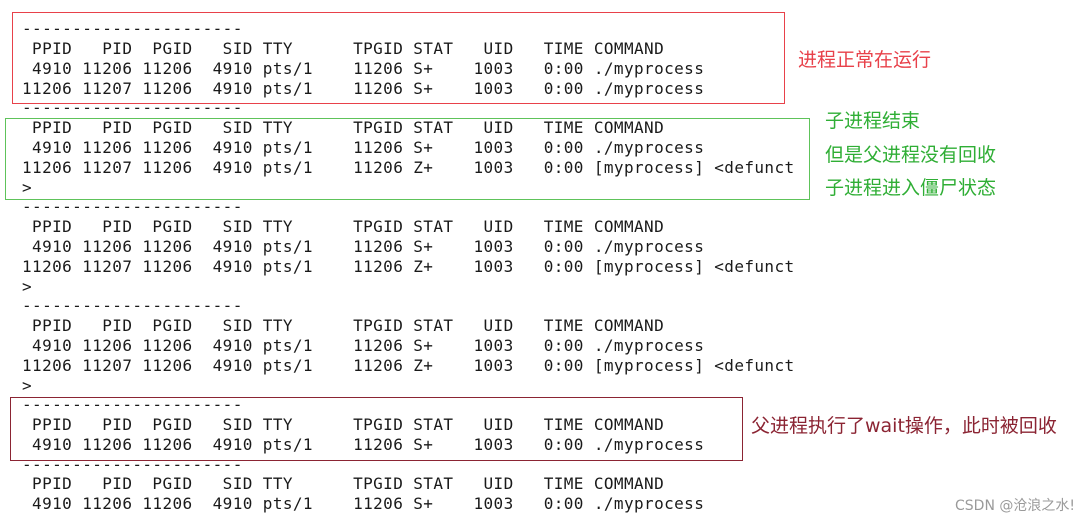  What do you see at coordinates (873, 121) in the screenshot?
I see `annotation-zombie-1: 子进程结束` at bounding box center [873, 121].